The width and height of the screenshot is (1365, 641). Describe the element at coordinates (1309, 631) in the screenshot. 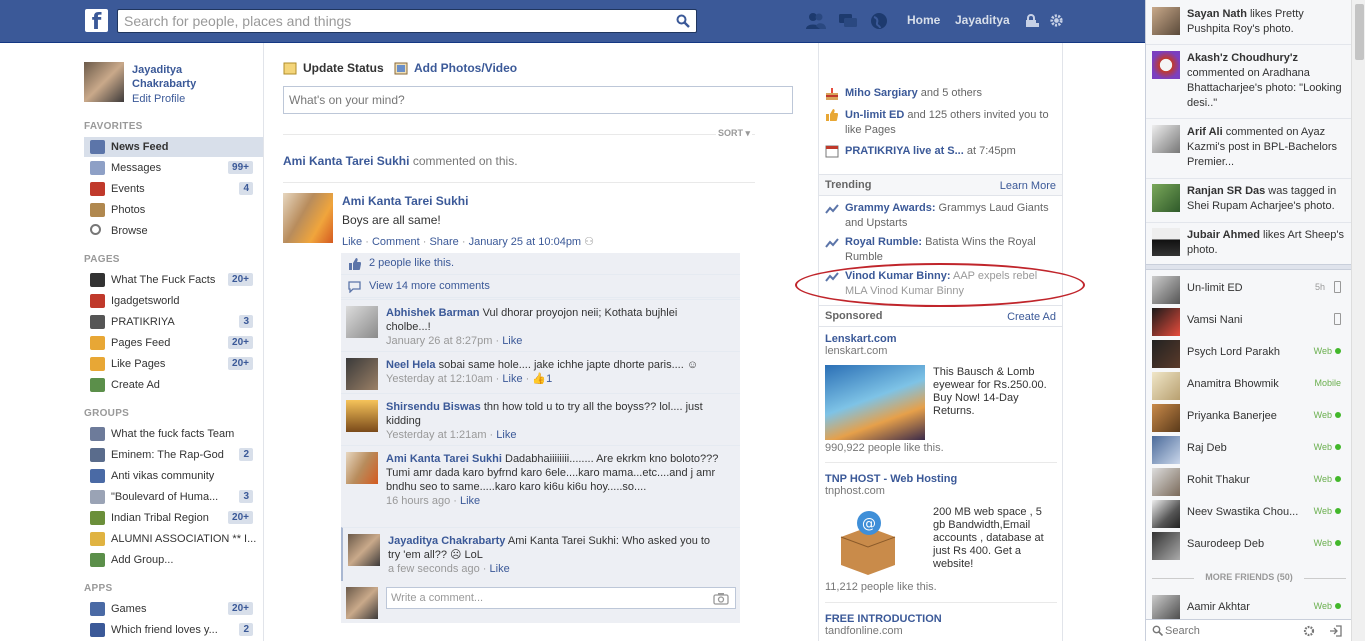

I see `chat-options-gear-icon` at that location.